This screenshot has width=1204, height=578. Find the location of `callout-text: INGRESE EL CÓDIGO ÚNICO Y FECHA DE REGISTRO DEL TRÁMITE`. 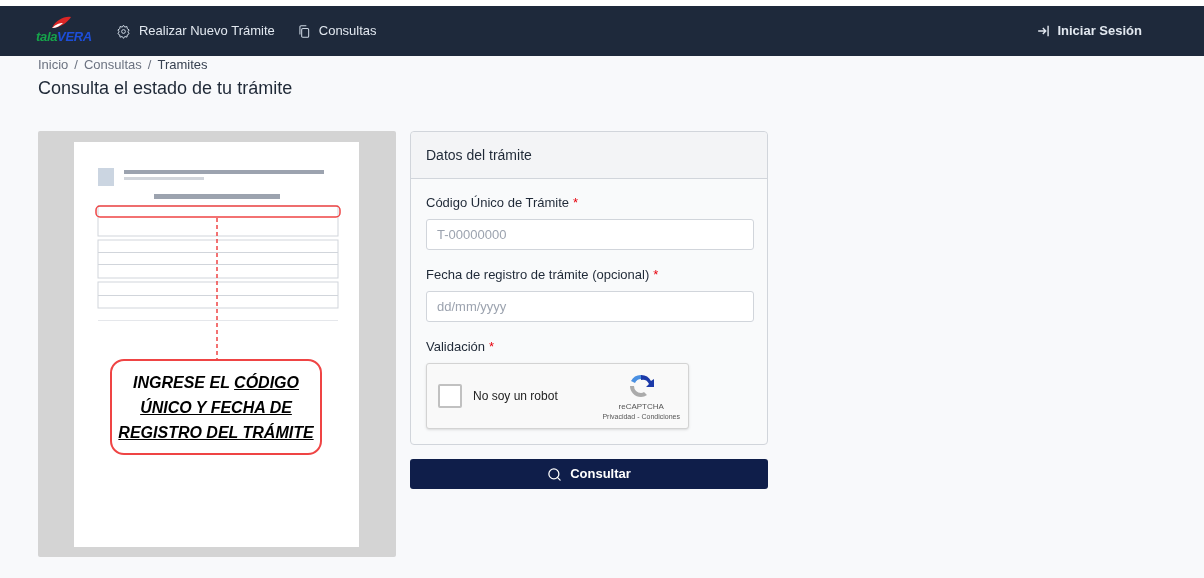

callout-text: INGRESE EL CÓDIGO ÚNICO Y FECHA DE REGISTRO DEL TRÁMITE is located at coordinates (216, 407).